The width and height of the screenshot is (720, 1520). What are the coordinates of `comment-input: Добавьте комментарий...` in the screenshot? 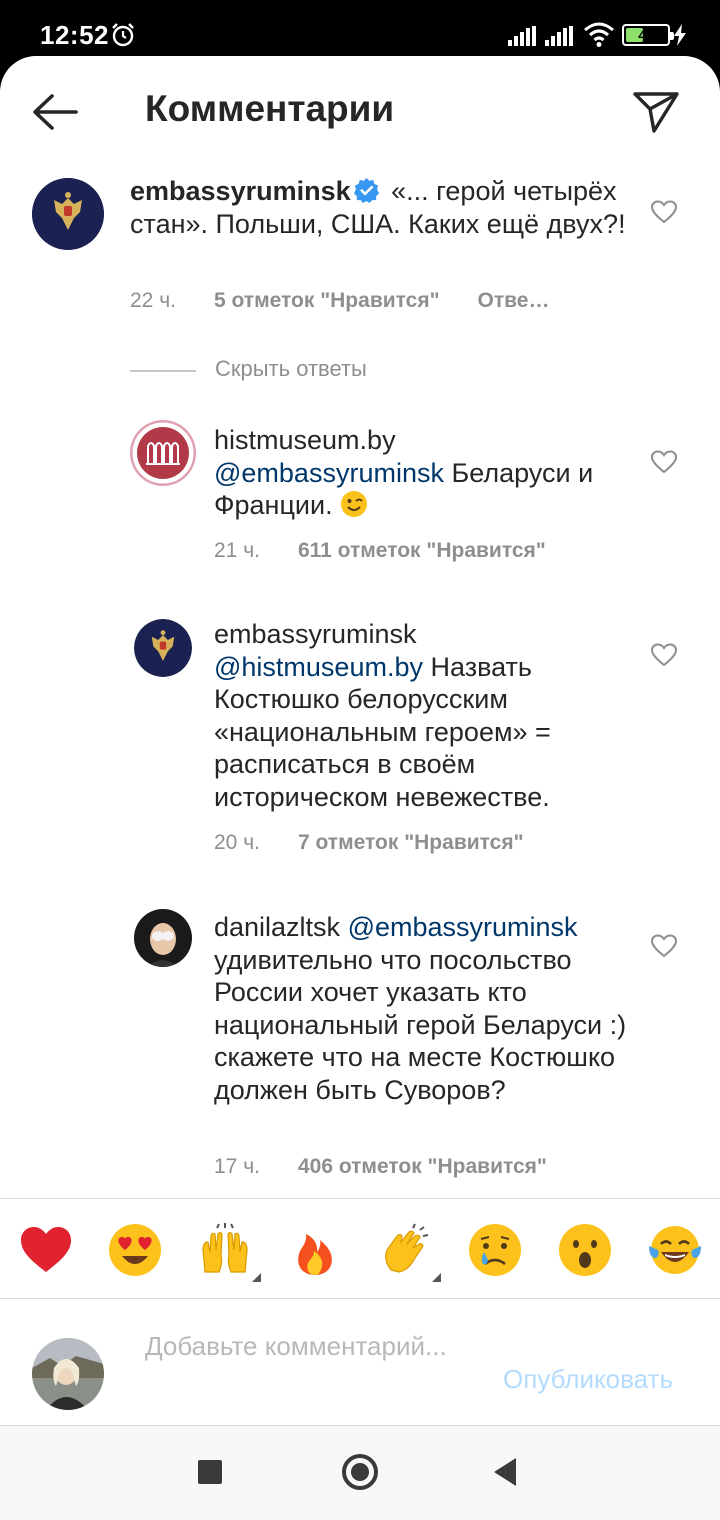 It's located at (315, 1346).